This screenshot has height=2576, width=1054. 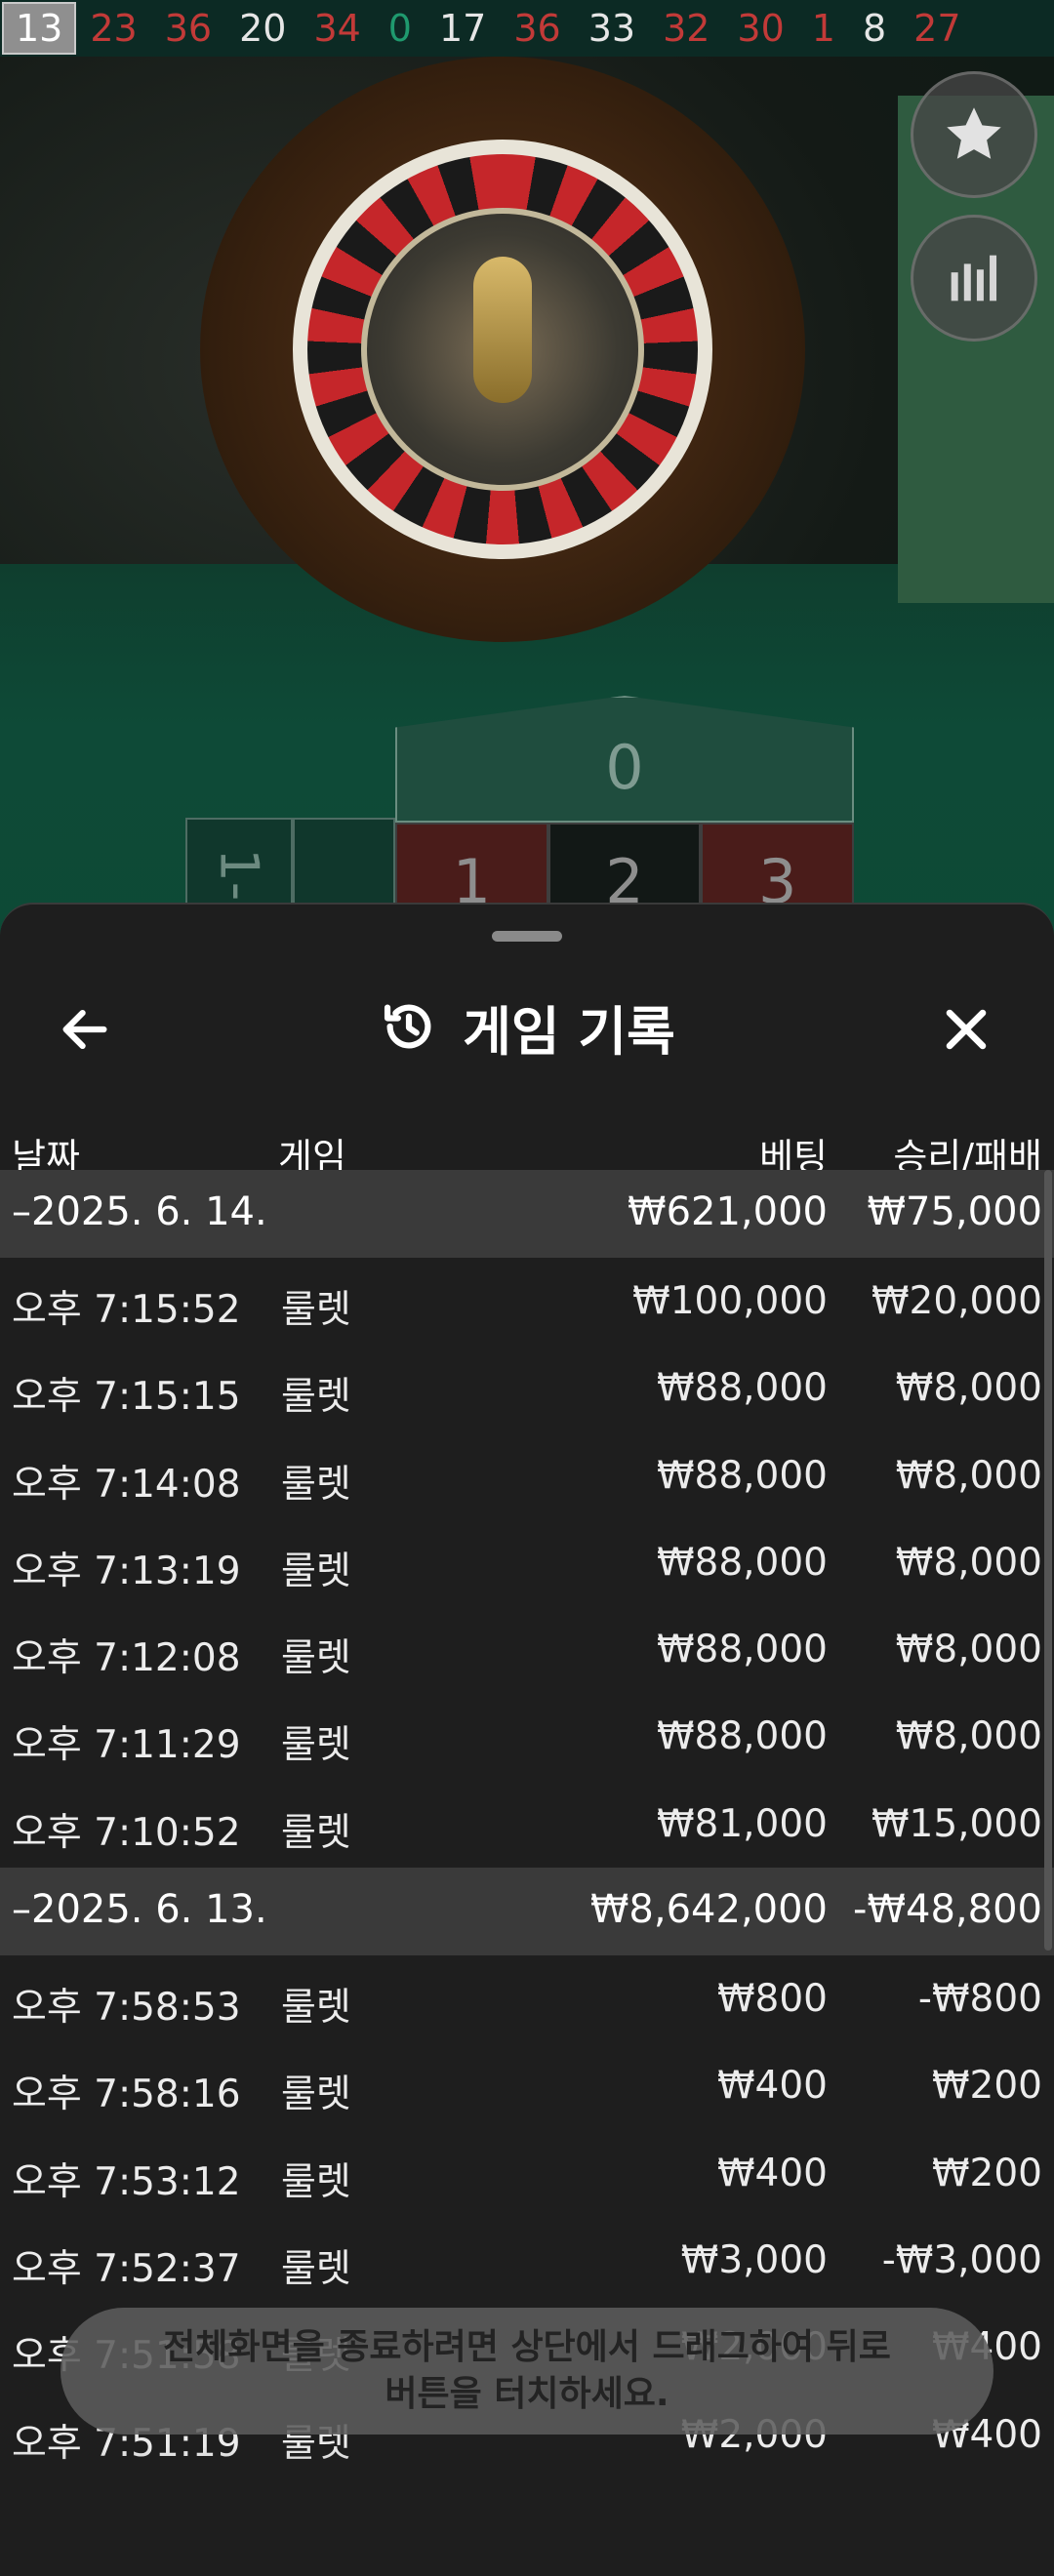 I want to click on sheet-header: 게임 기록, so click(x=527, y=1026).